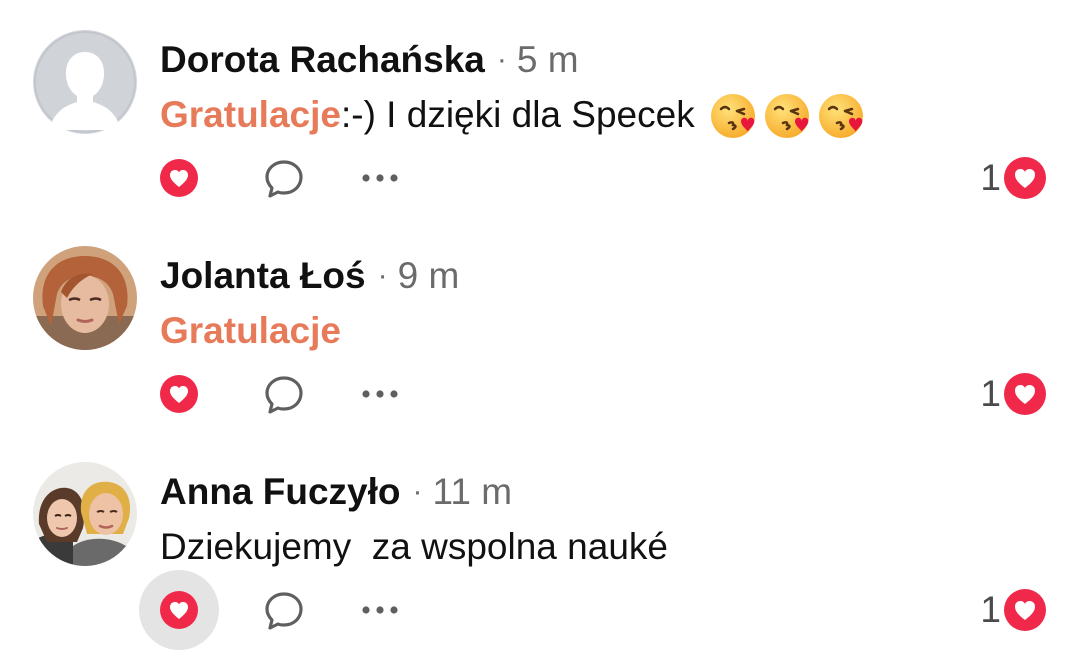 The width and height of the screenshot is (1080, 653). I want to click on timestamp: 5 m, so click(548, 60).